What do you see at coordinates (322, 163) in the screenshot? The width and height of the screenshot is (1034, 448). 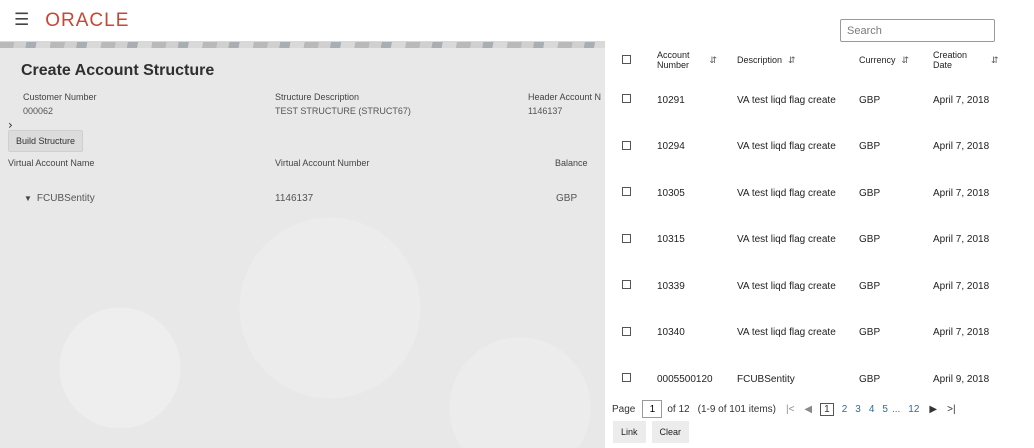 I see `grid-header-virtual-account-number: Virtual Account Number` at bounding box center [322, 163].